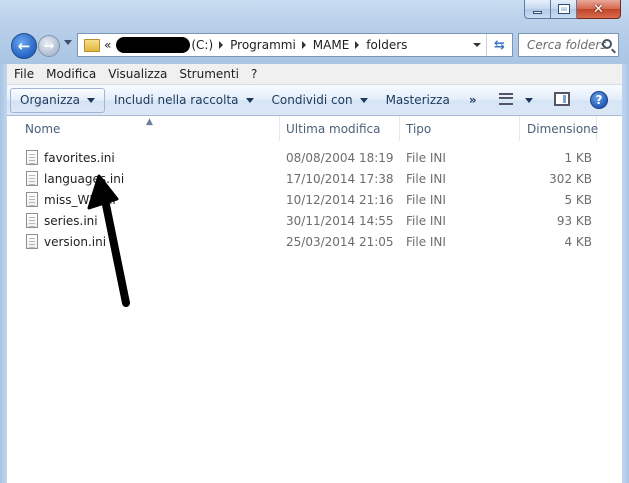 Image resolution: width=629 pixels, height=483 pixels. I want to click on annotation-arrow-shaft, so click(114, 246).